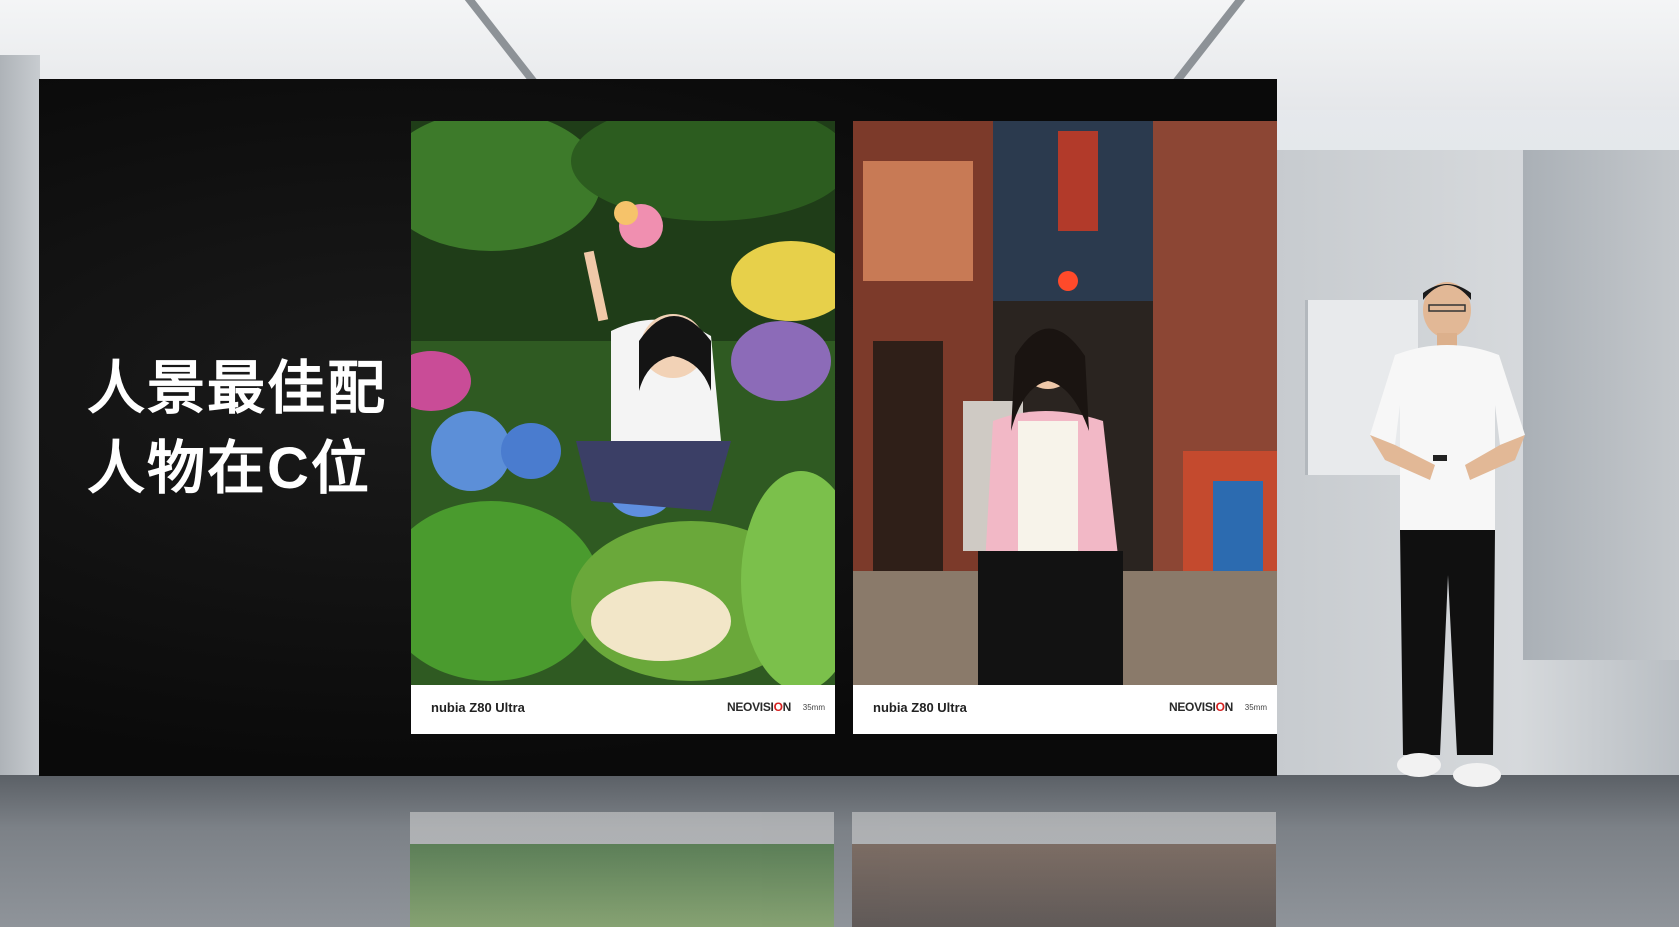  Describe the element at coordinates (20, 415) in the screenshot. I see `left-wall` at that location.